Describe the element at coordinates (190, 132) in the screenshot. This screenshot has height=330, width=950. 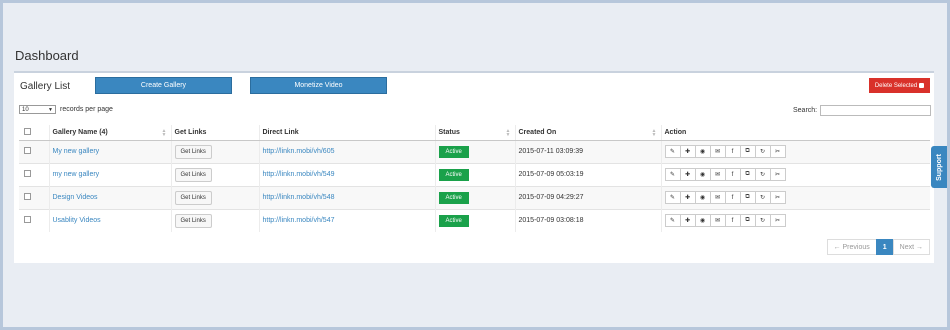
I see `header-get-links-label: Get Links` at that location.